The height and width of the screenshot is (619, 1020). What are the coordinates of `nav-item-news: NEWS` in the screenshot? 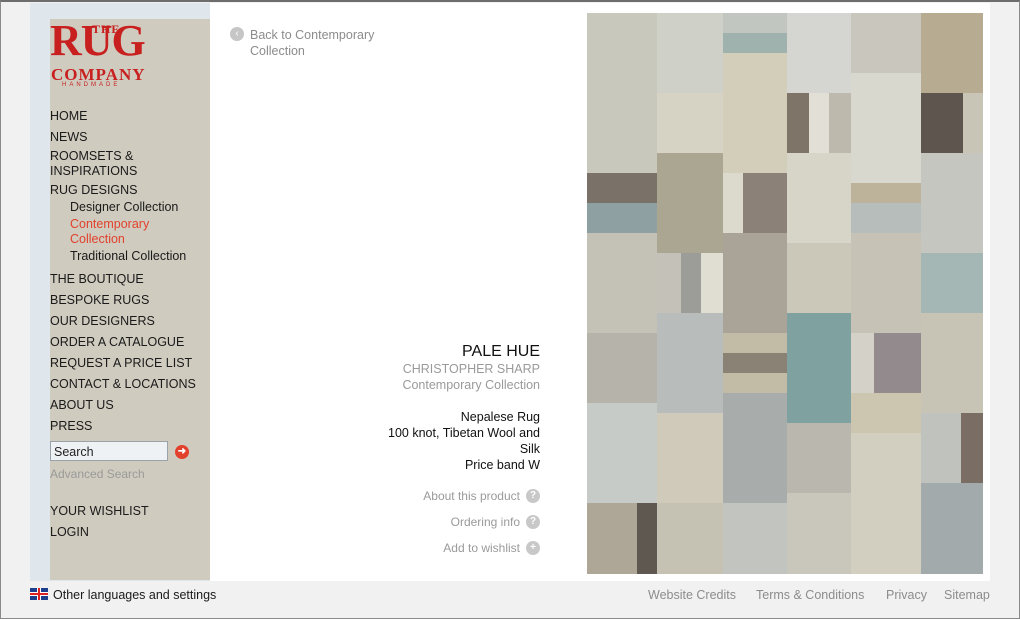 It's located at (69, 137).